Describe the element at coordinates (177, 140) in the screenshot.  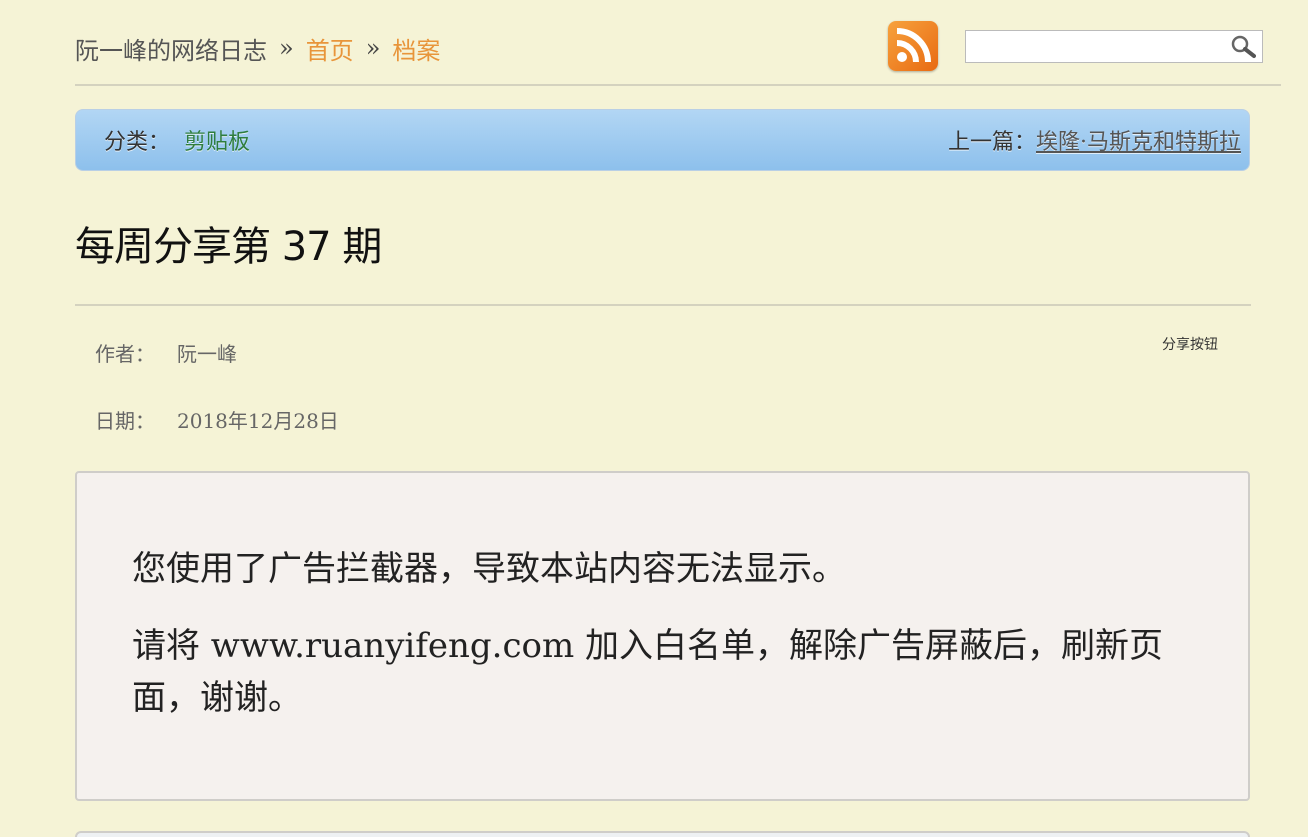
I see `category-info: 分类： 剪贴板` at that location.